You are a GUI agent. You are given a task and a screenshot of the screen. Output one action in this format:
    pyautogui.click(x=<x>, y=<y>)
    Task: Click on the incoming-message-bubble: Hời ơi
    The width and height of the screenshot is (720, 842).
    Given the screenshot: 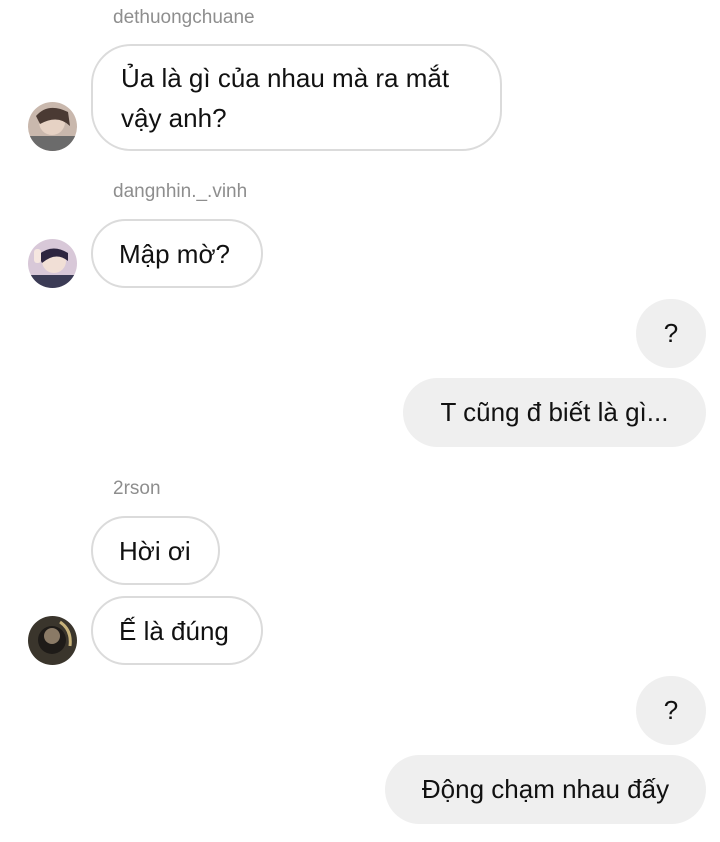 What is the action you would take?
    pyautogui.click(x=155, y=550)
    